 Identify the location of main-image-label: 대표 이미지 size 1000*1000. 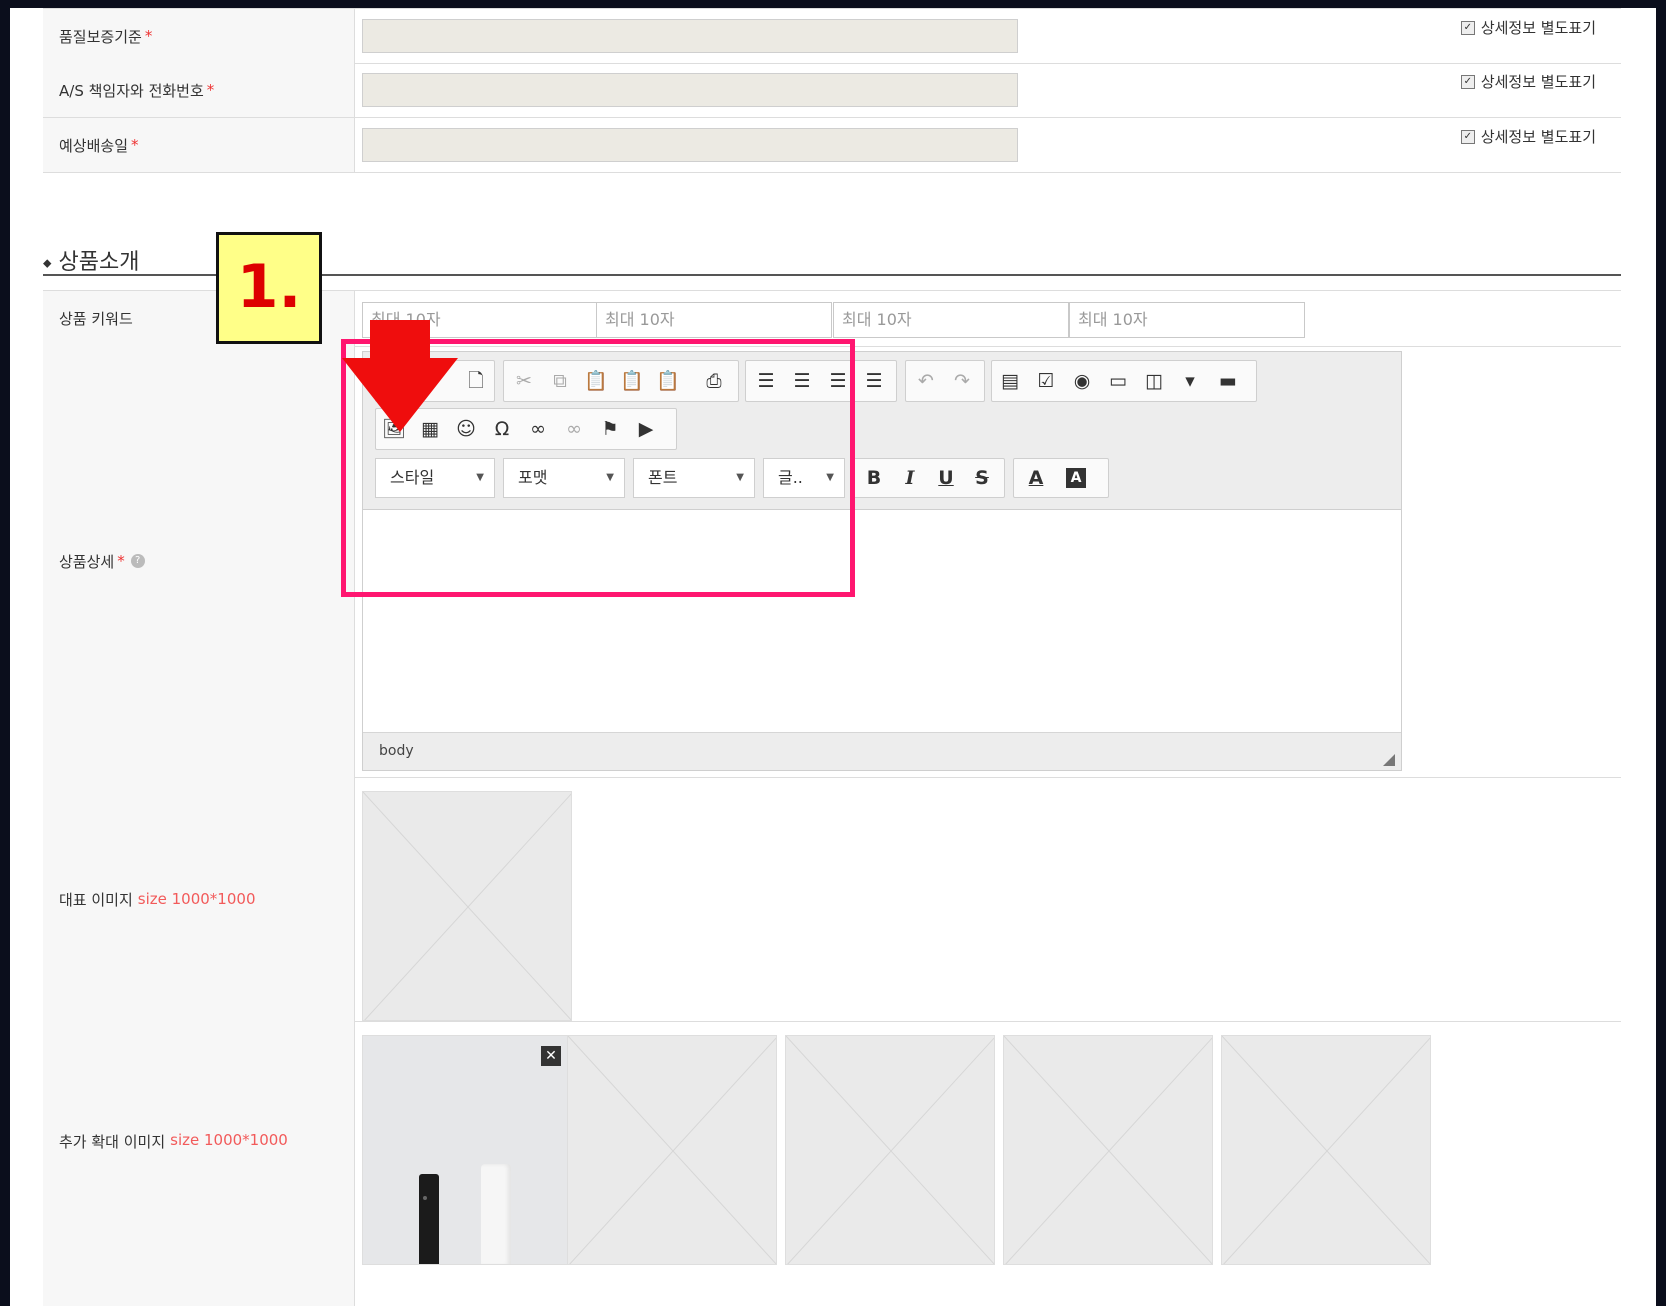
(199, 899).